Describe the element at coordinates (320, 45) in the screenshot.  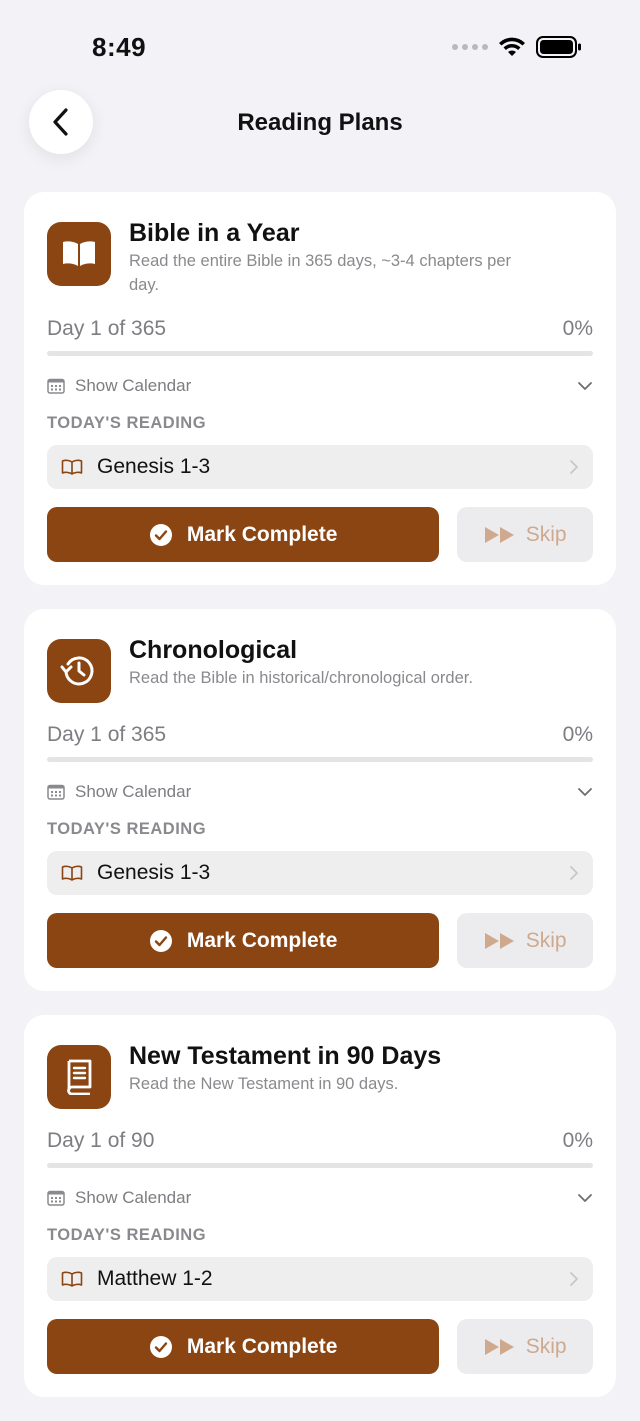
I see `status-bar: 8:49` at that location.